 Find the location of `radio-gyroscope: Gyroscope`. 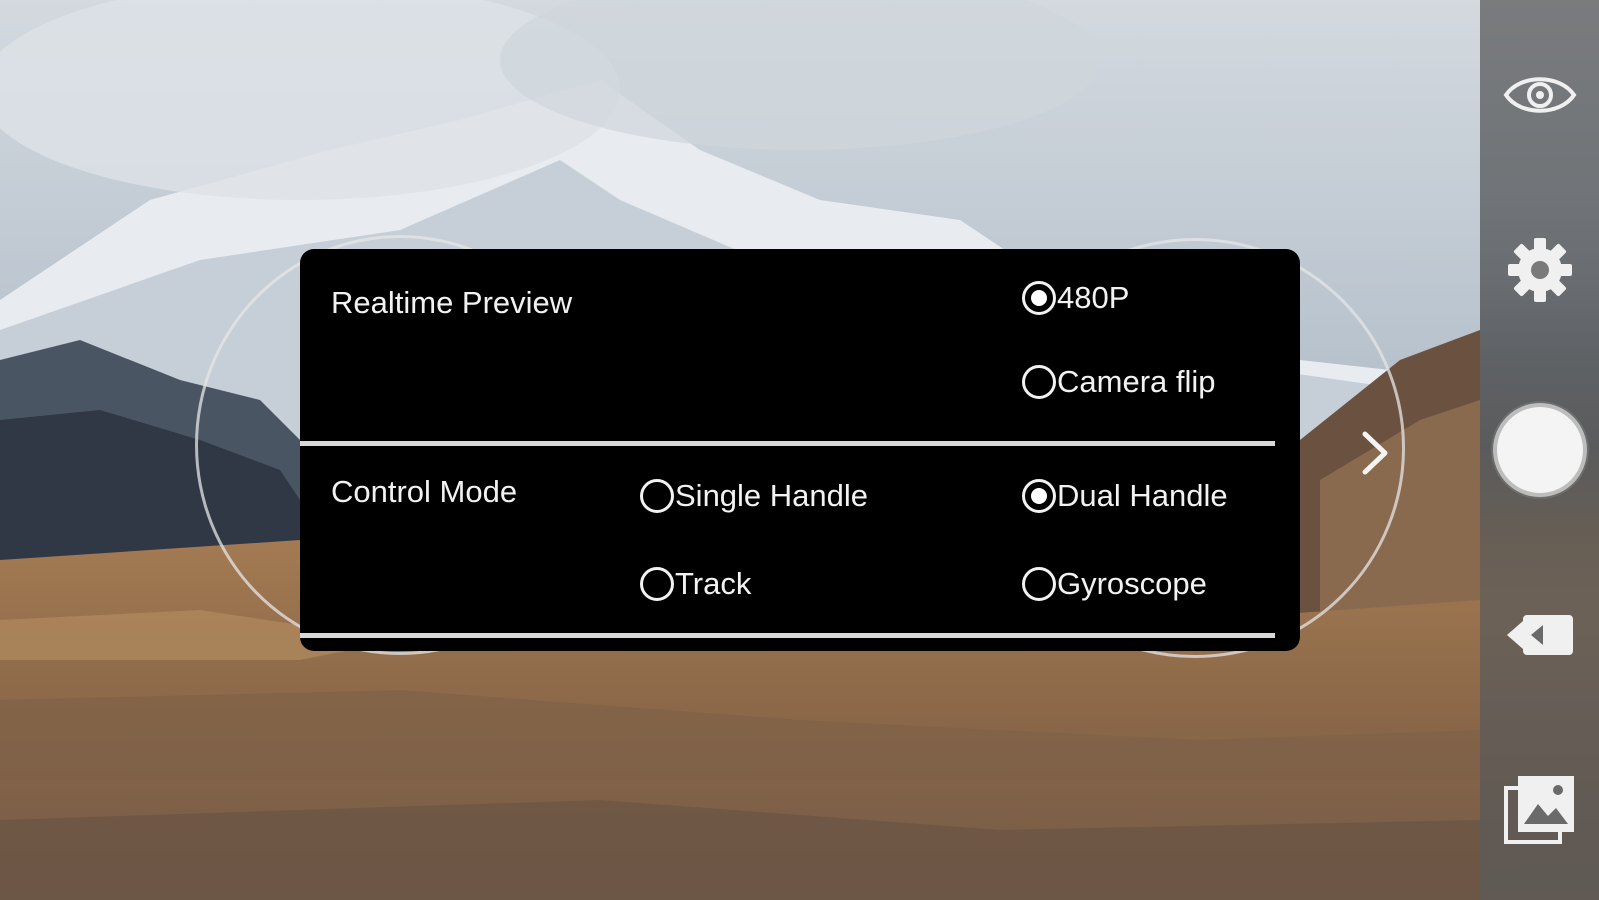

radio-gyroscope: Gyroscope is located at coordinates (1114, 584).